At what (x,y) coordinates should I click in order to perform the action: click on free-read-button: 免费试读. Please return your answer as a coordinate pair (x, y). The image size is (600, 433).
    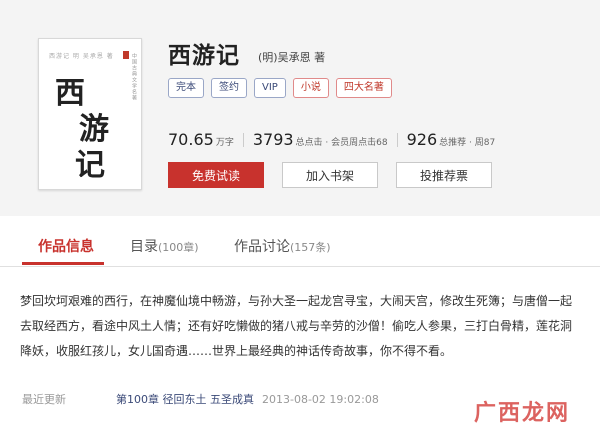
    Looking at the image, I should click on (216, 175).